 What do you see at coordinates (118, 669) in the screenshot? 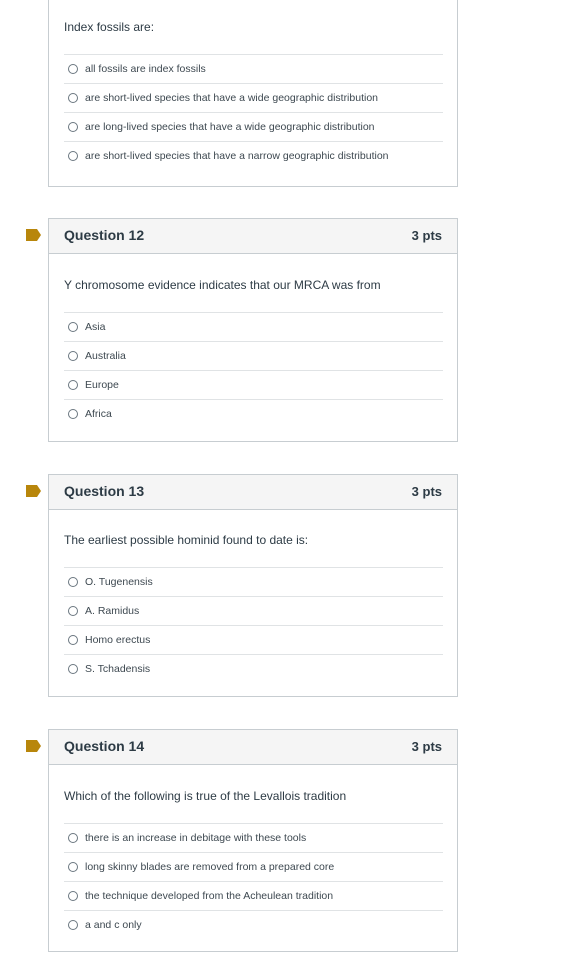
I see `answer-label: S. Tchadensis` at bounding box center [118, 669].